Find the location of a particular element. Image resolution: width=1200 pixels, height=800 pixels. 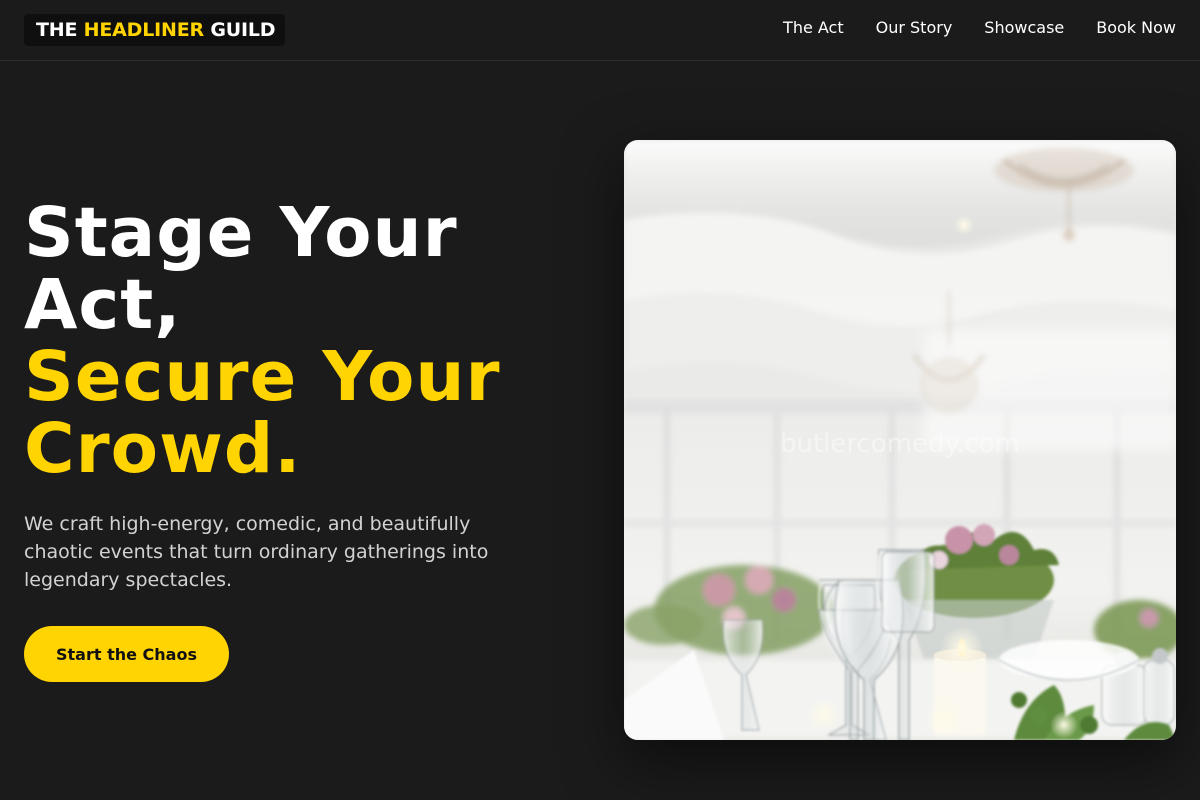

headline-line-3: Secure Your is located at coordinates (262, 377).